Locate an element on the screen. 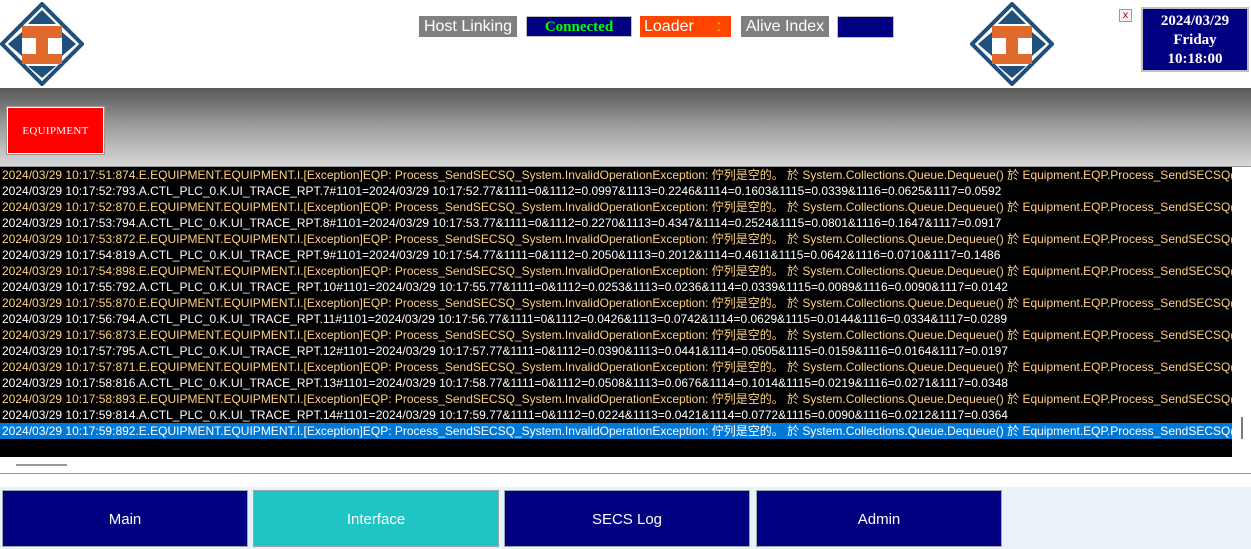 The image size is (1251, 549). host-linking-label: Host Linking is located at coordinates (468, 26).